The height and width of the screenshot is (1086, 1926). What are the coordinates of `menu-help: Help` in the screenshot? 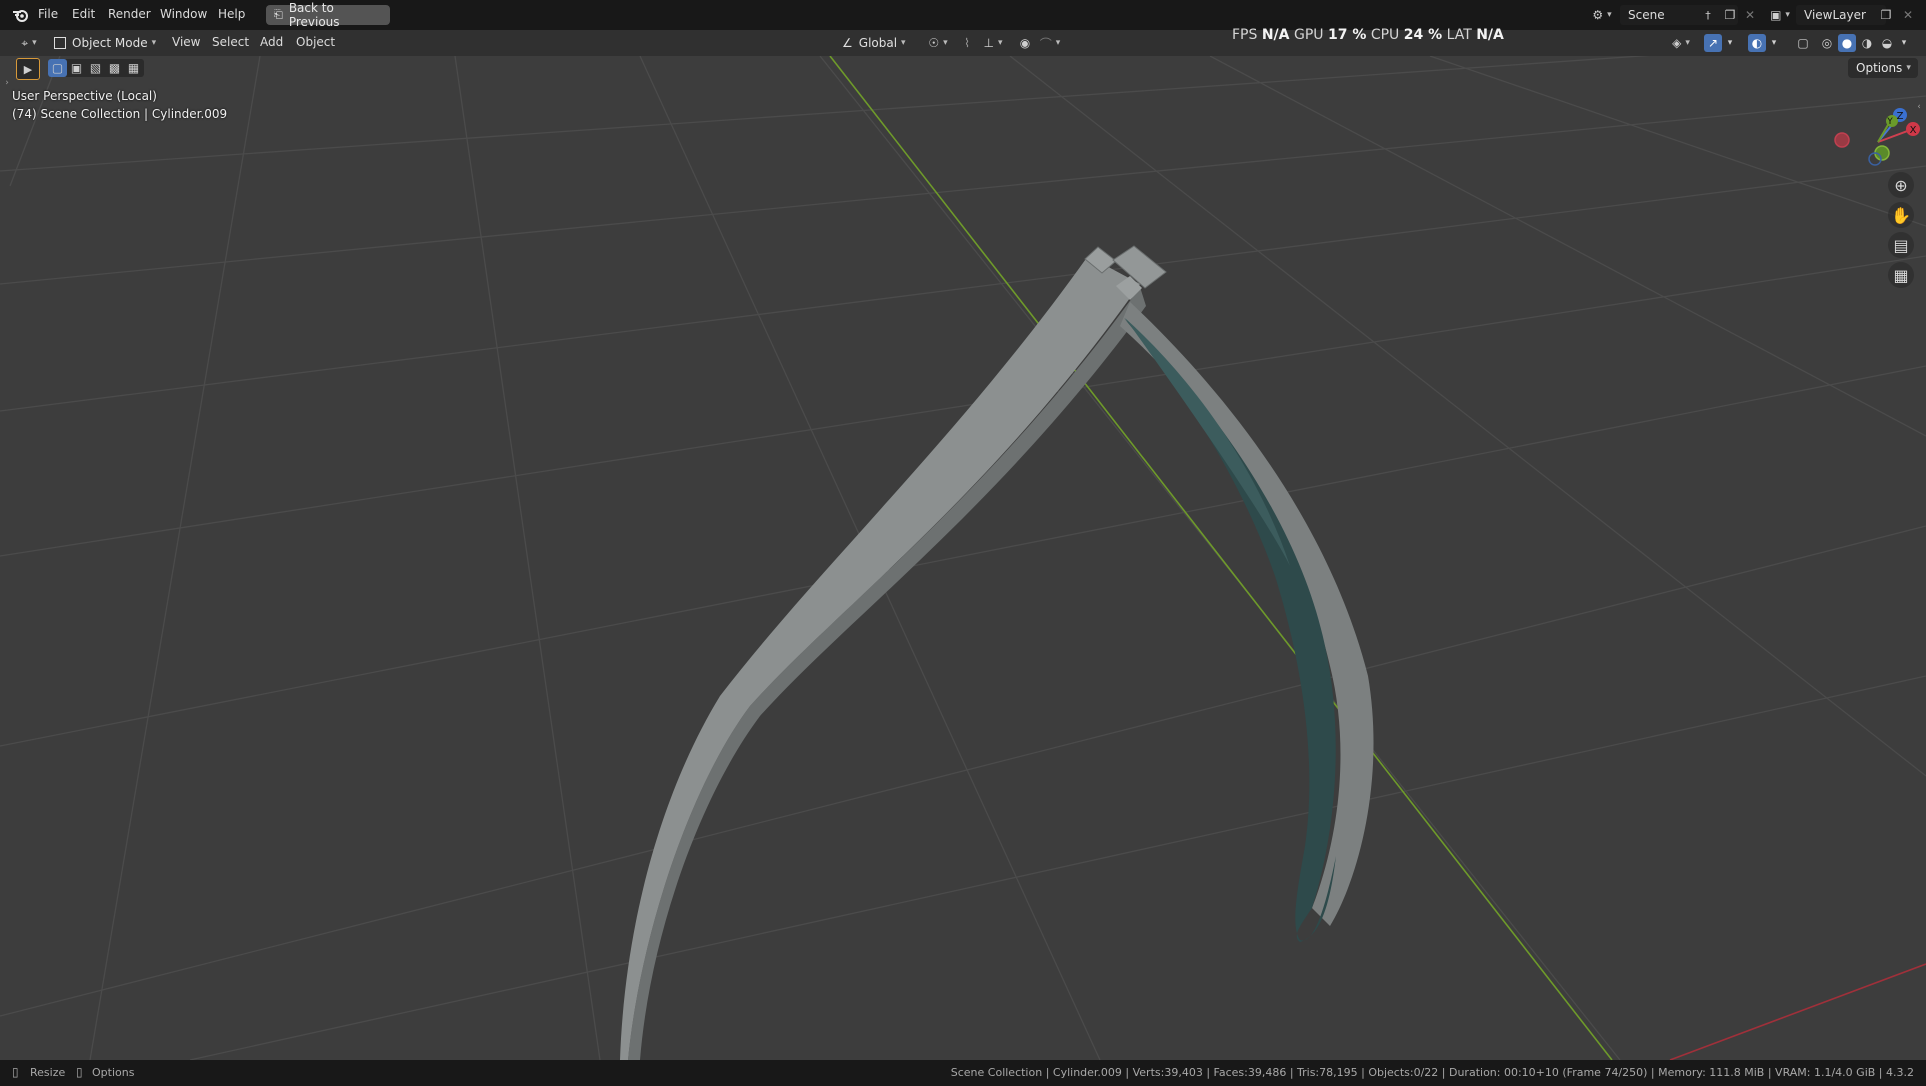 It's located at (231, 14).